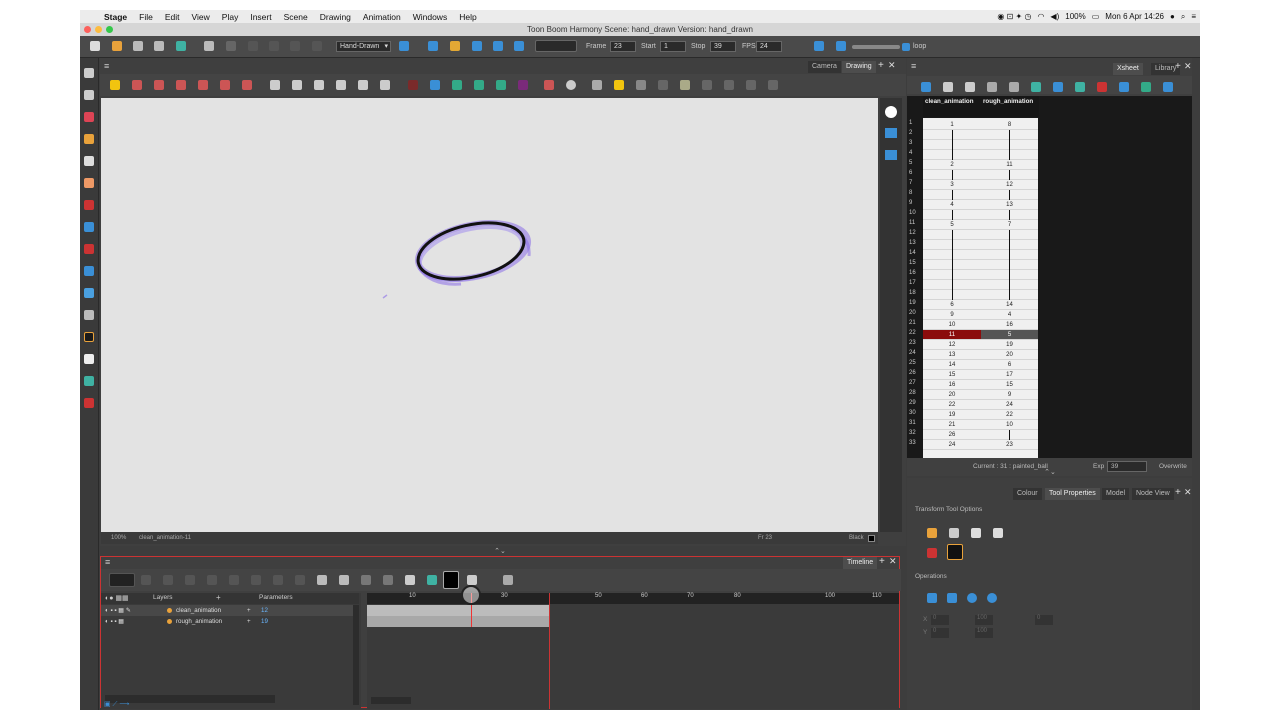 This screenshot has height=720, width=1280. I want to click on bottom-left-icons: ▣ ⟋ ⟶, so click(124, 704).